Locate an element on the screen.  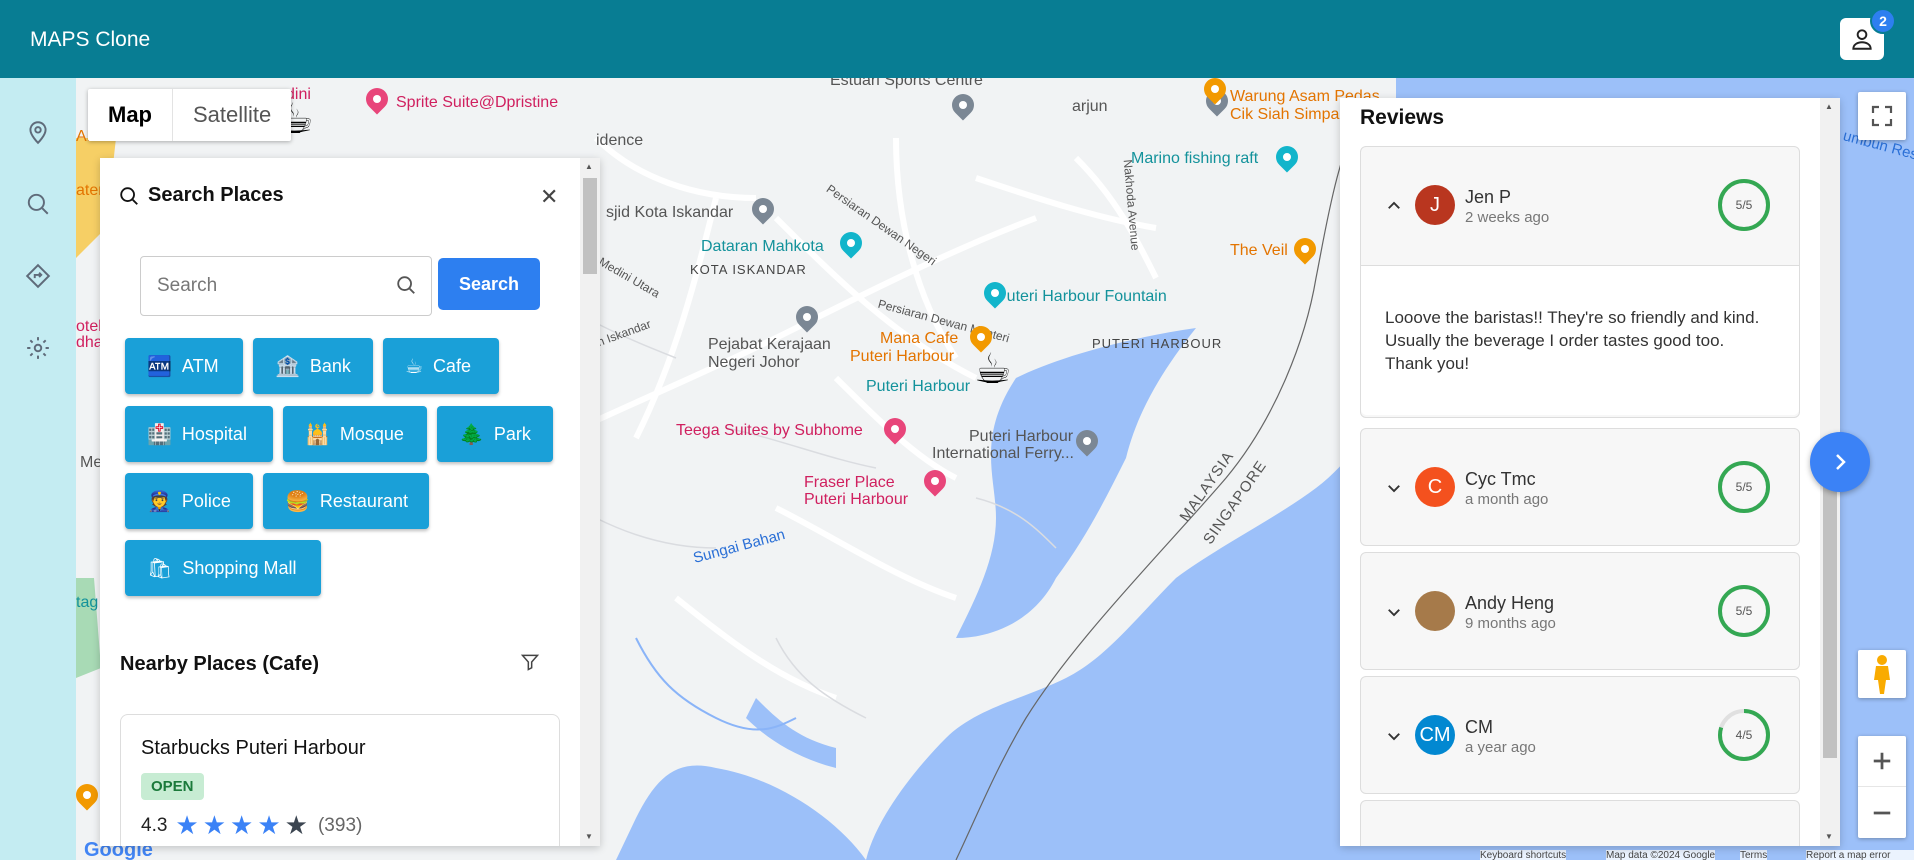
status-badge: OPEN is located at coordinates (172, 786).